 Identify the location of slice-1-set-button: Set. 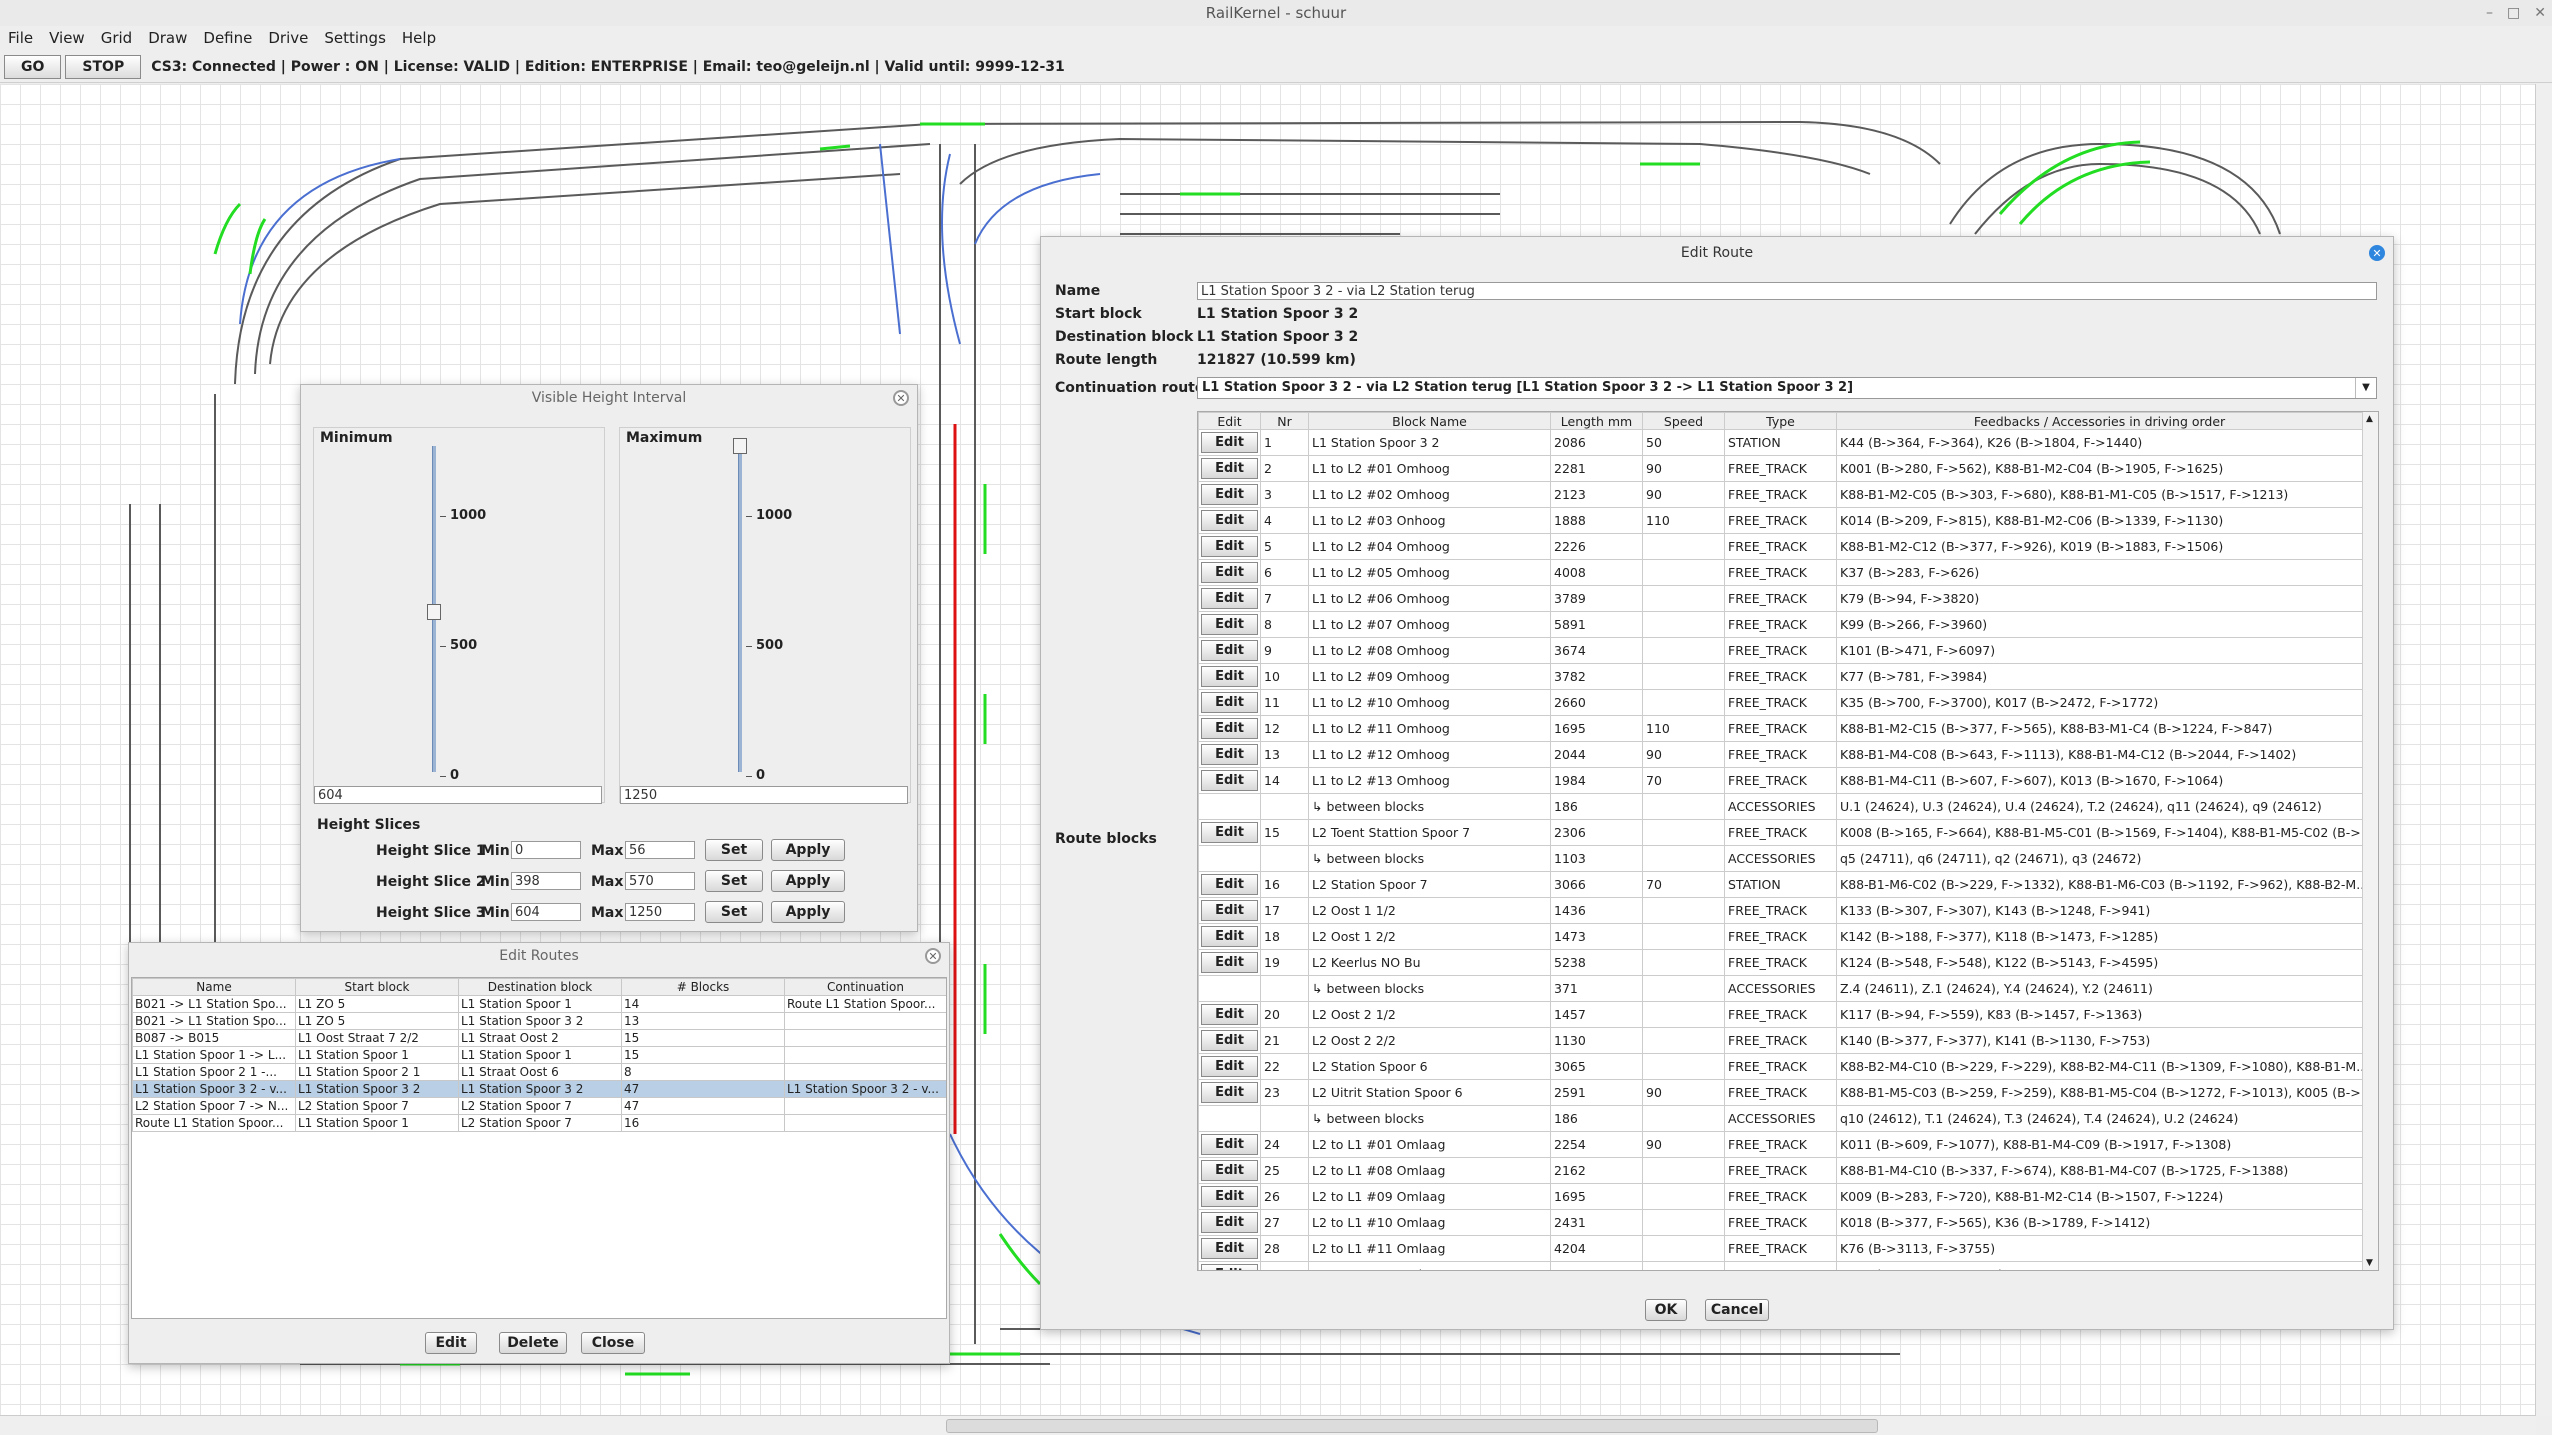
(734, 850).